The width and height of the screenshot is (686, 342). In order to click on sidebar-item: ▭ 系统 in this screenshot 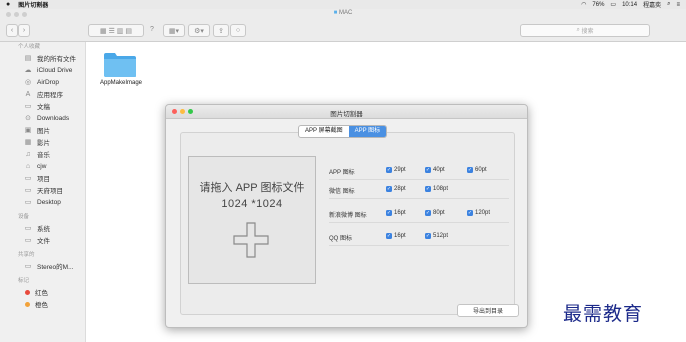, I will do `click(42, 228)`.